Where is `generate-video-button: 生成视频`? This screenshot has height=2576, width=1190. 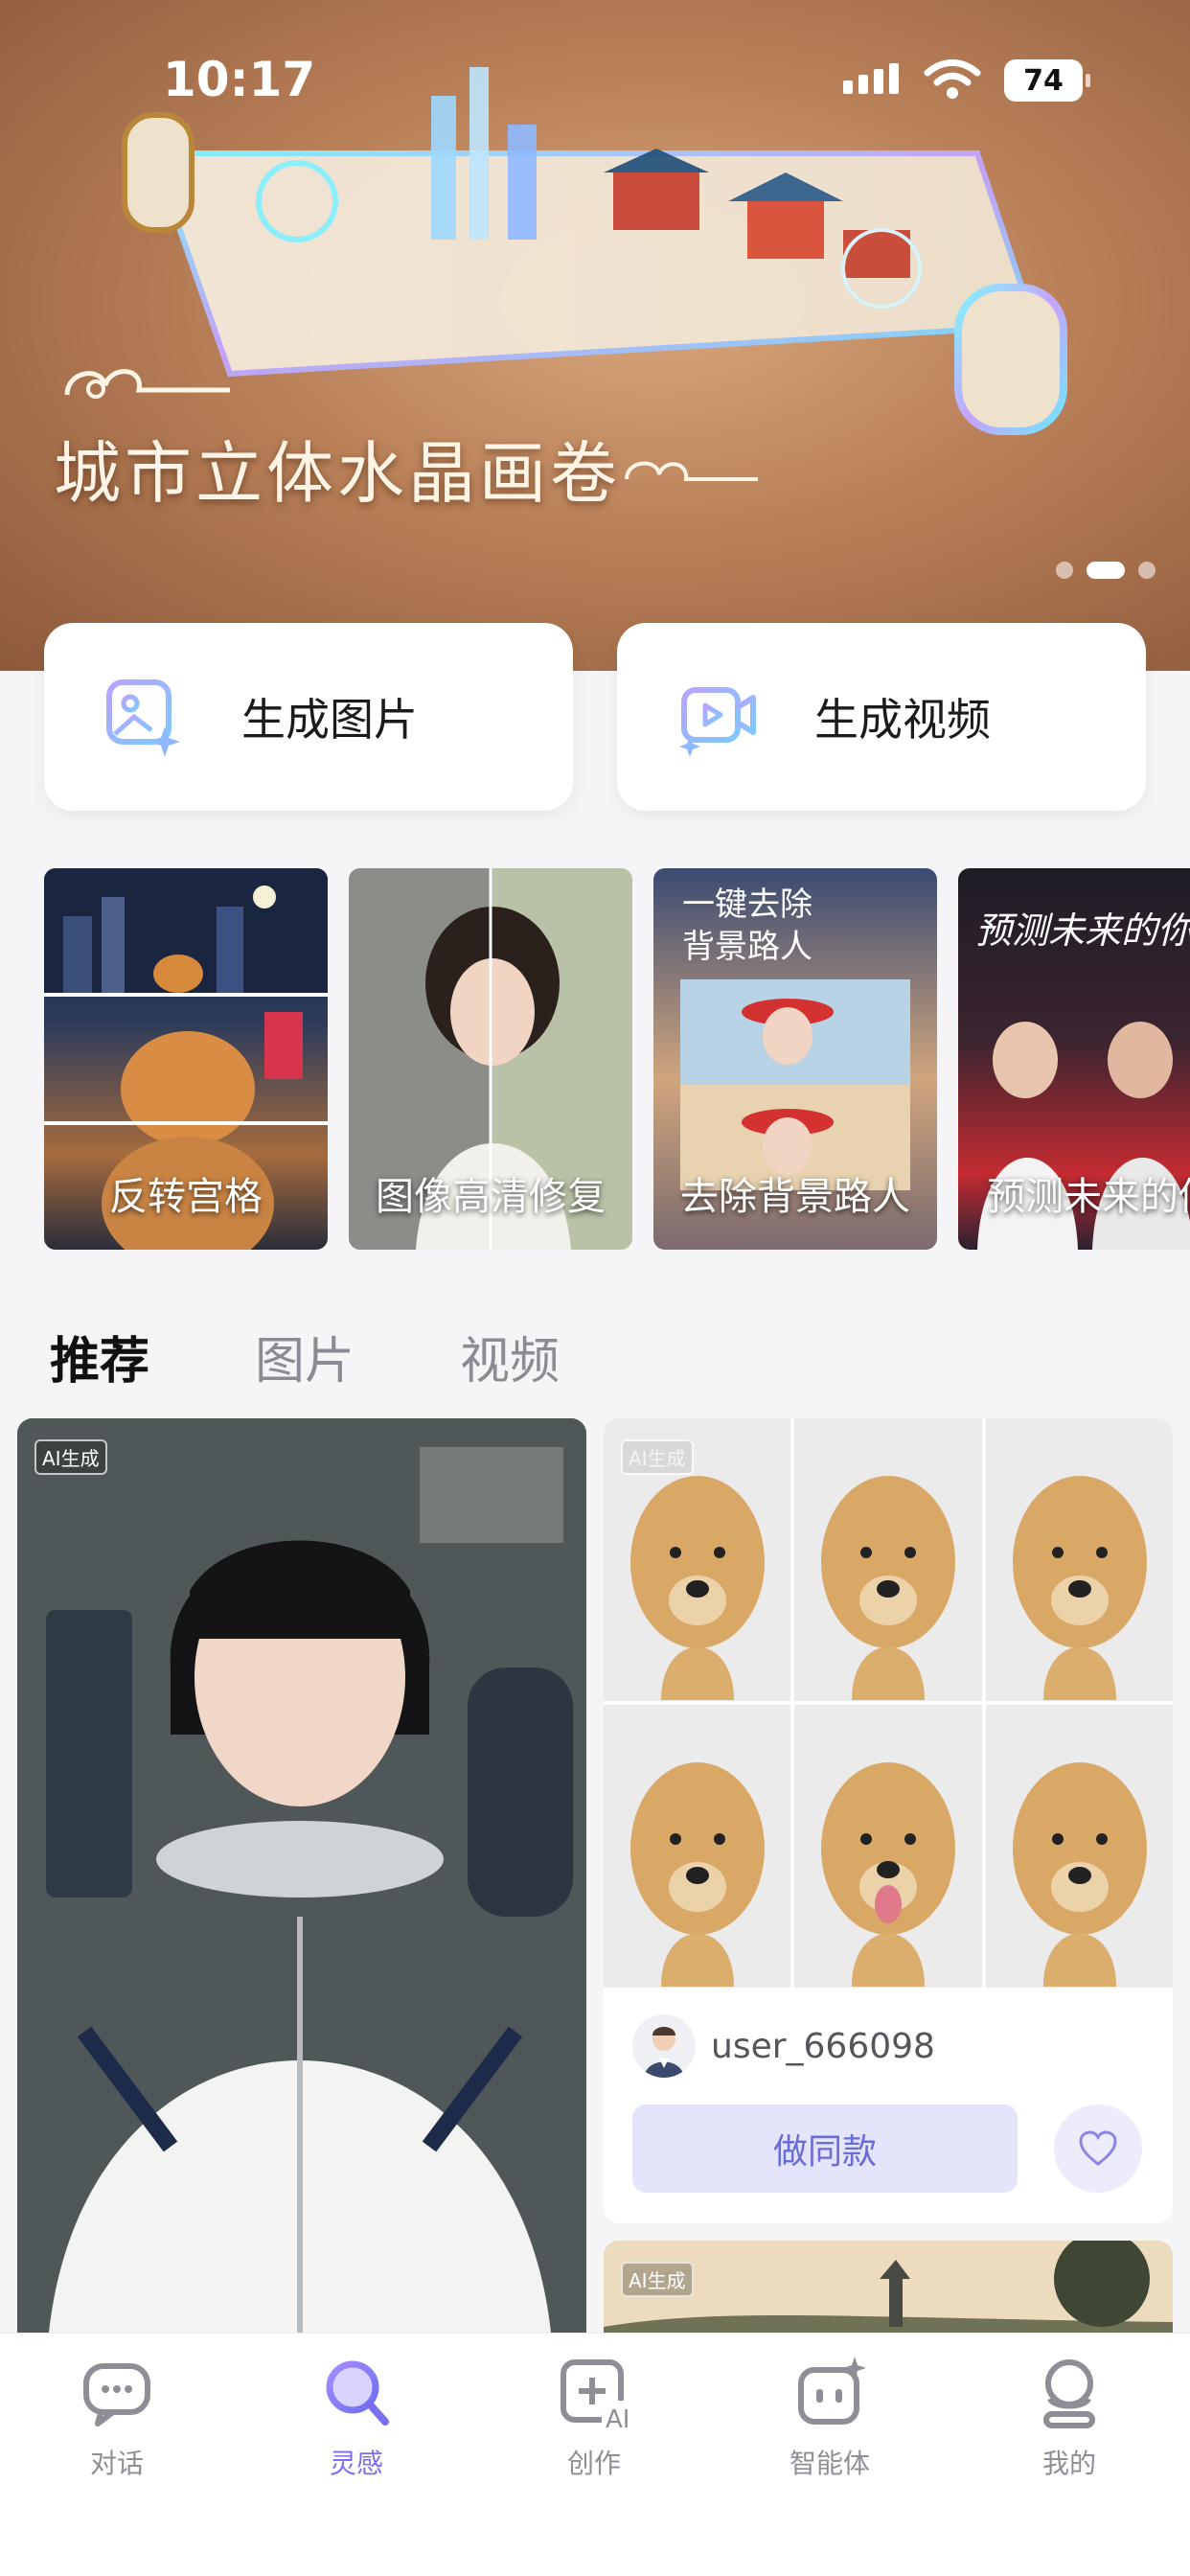
generate-video-button: 生成视频 is located at coordinates (882, 717).